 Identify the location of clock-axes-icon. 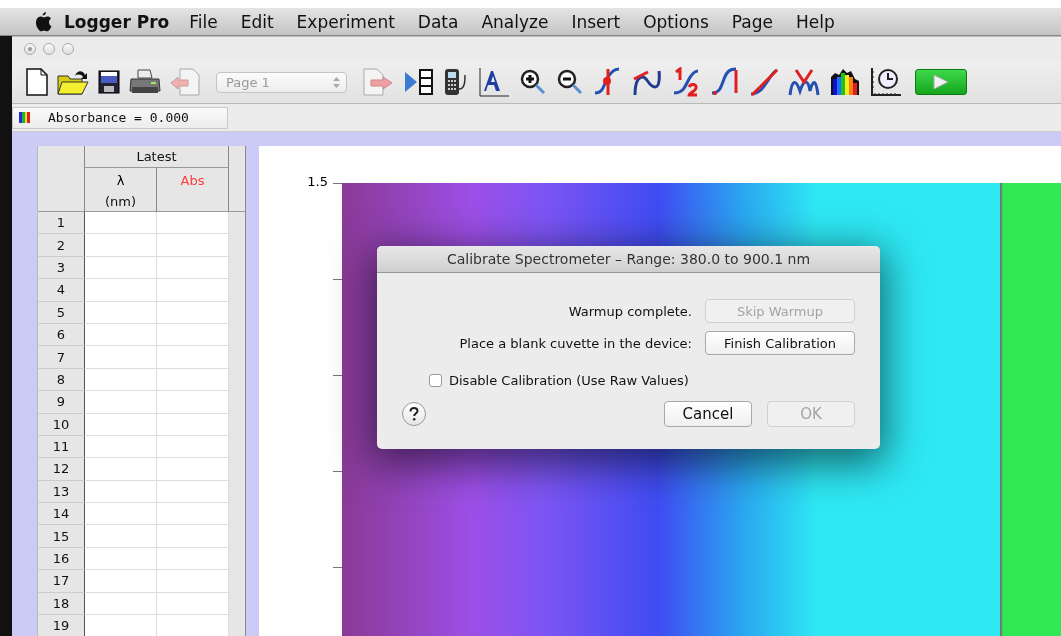
(886, 82).